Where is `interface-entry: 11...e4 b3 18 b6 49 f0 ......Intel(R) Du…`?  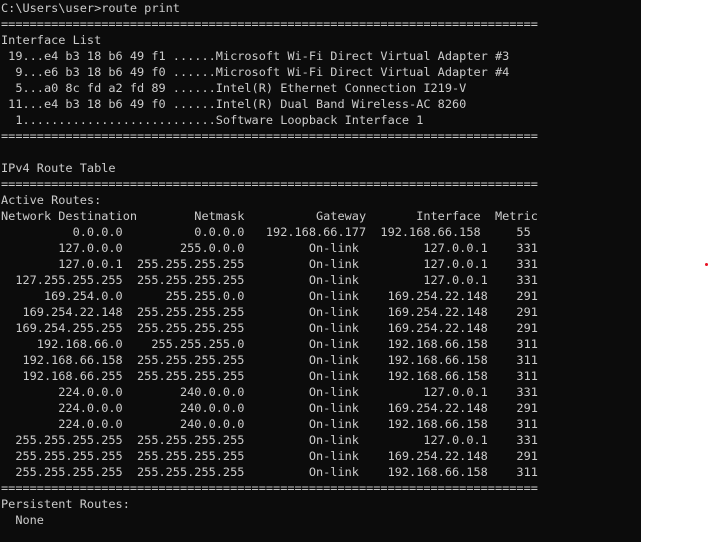
interface-entry: 11...e4 b3 18 b6 49 f0 ......Intel(R) Du… is located at coordinates (234, 104).